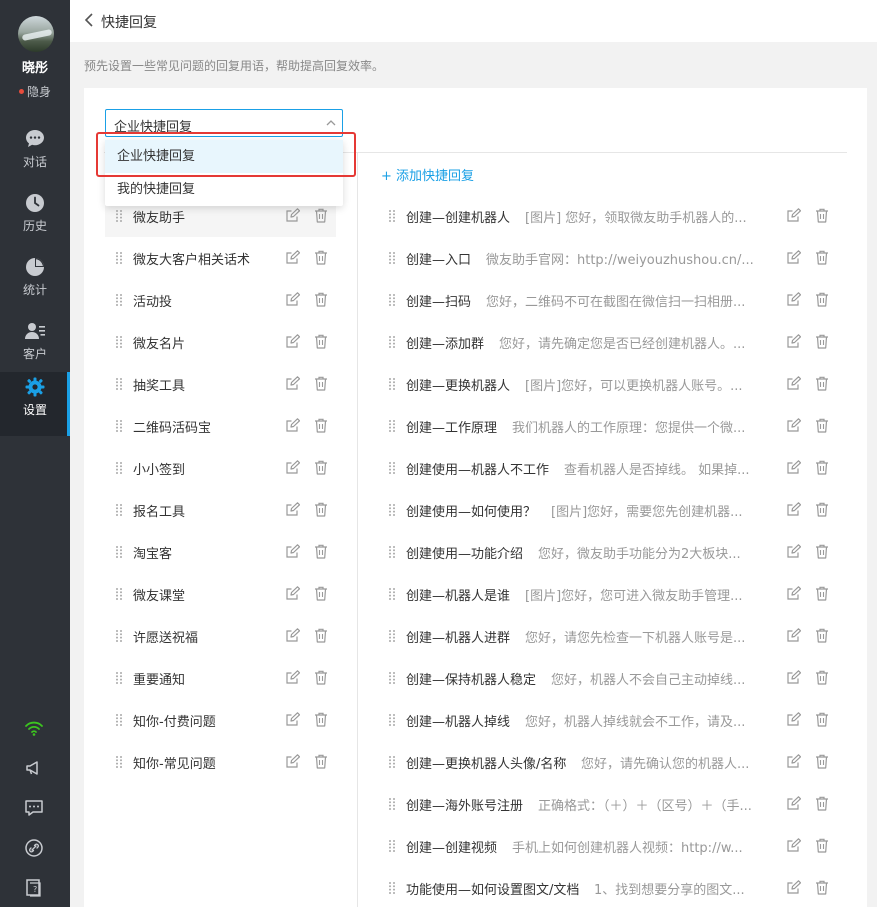 The image size is (877, 907). Describe the element at coordinates (220, 342) in the screenshot. I see `category-row: 微友名片` at that location.